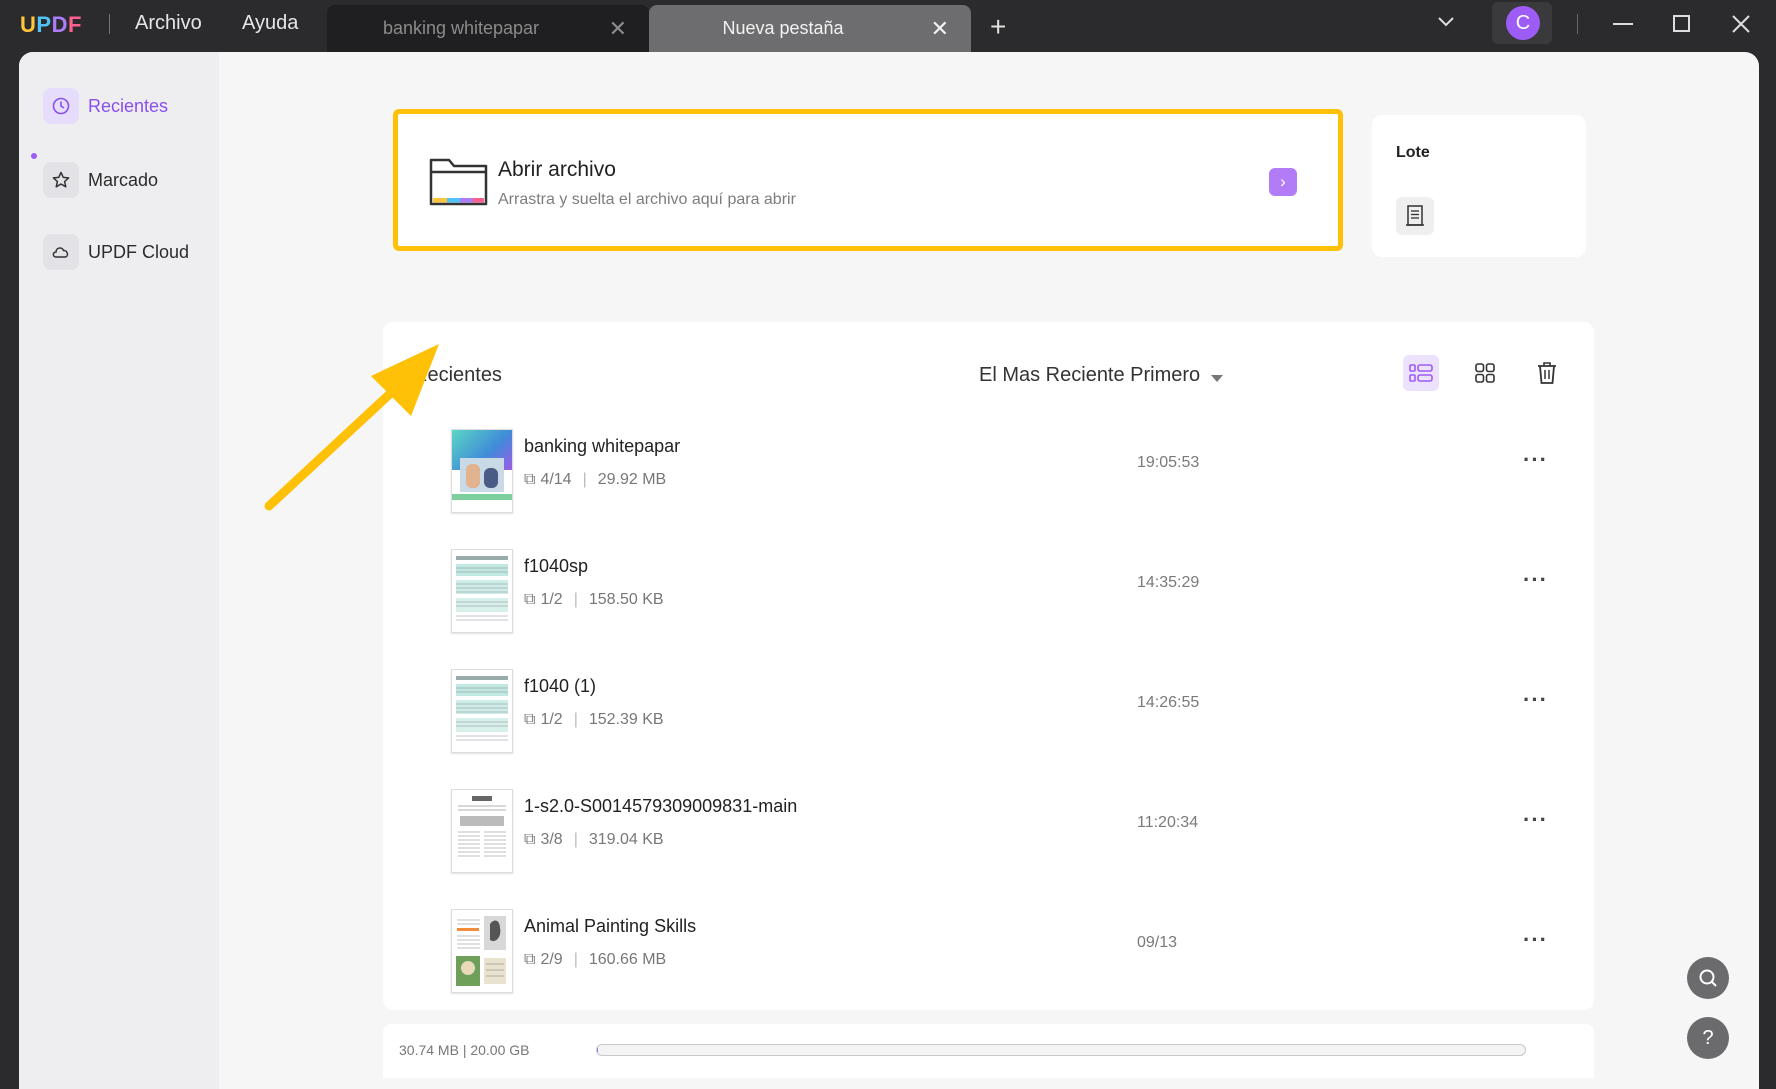  Describe the element at coordinates (1708, 978) in the screenshot. I see `search-icon` at that location.